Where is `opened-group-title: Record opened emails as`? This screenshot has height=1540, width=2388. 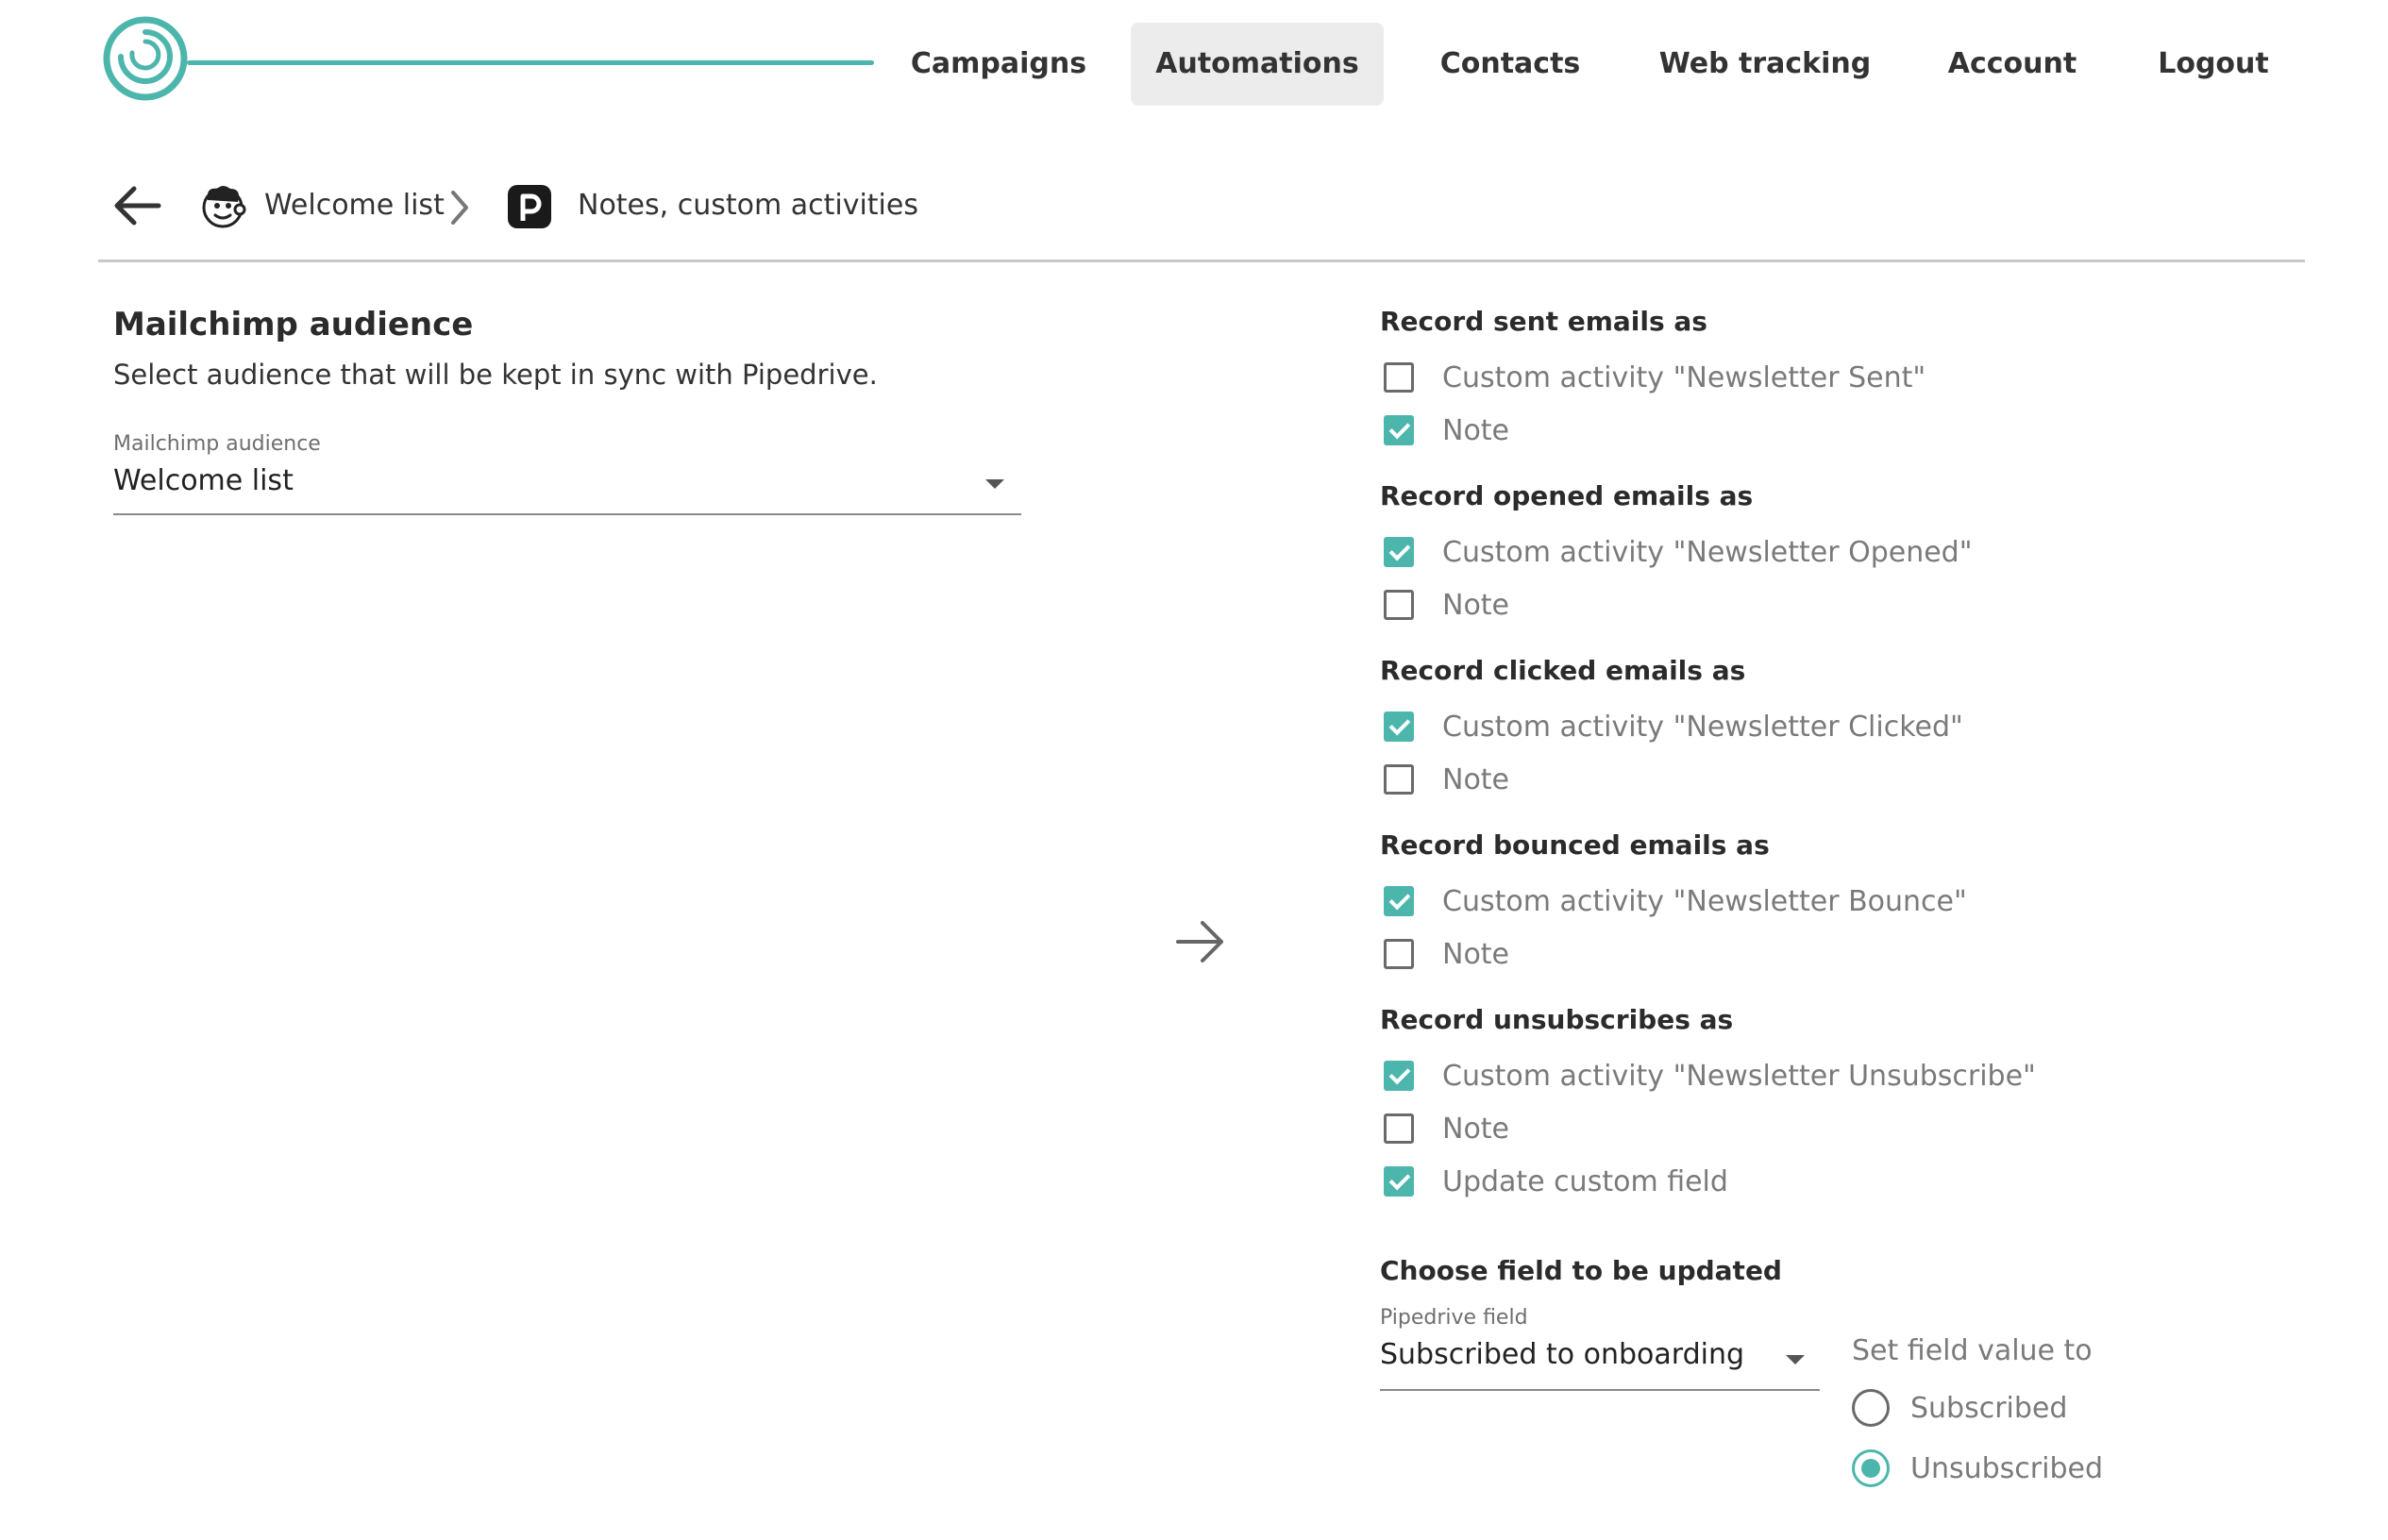
opened-group-title: Record opened emails as is located at coordinates (1567, 495).